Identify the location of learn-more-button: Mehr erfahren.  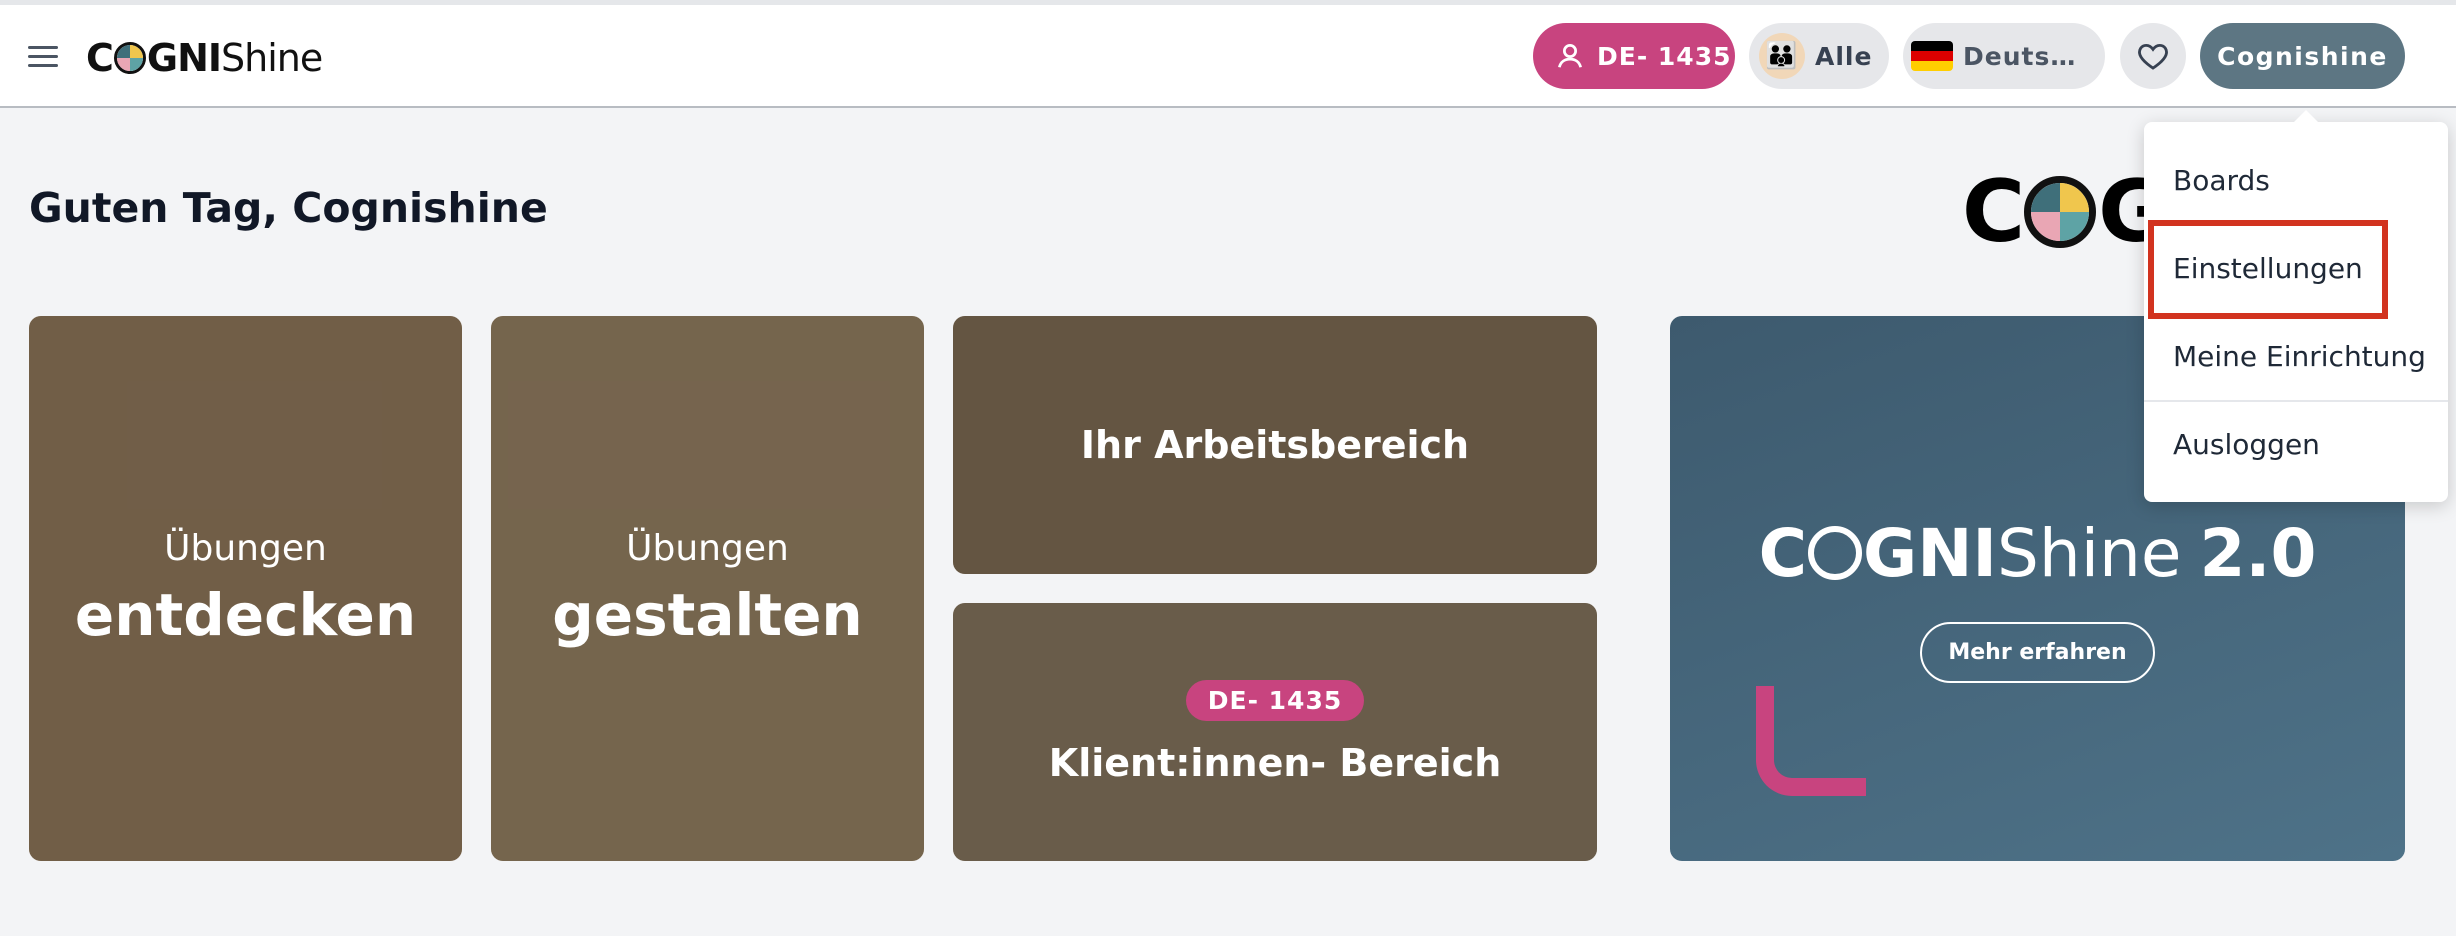
(2037, 652).